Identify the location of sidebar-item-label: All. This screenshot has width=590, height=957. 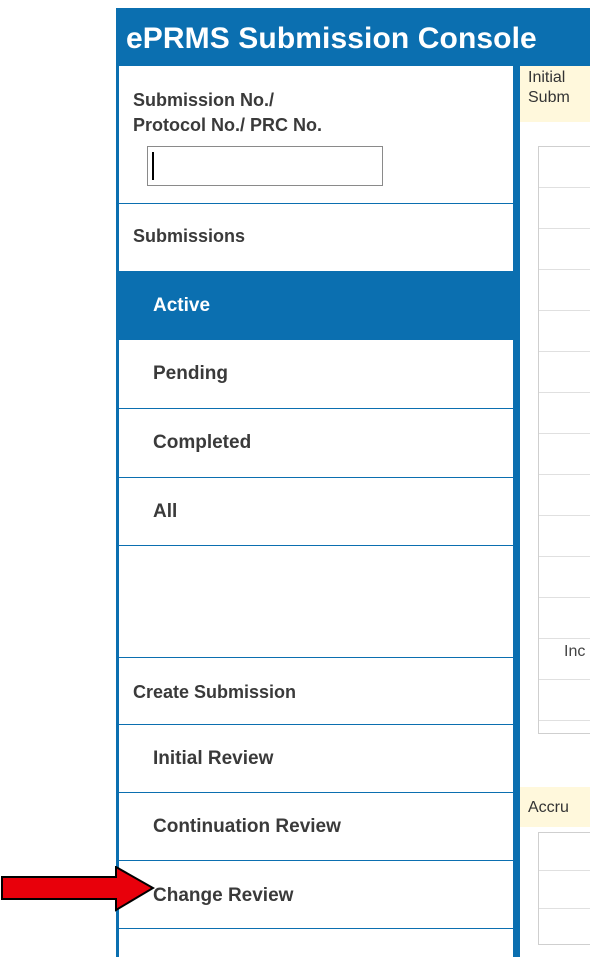
(165, 511).